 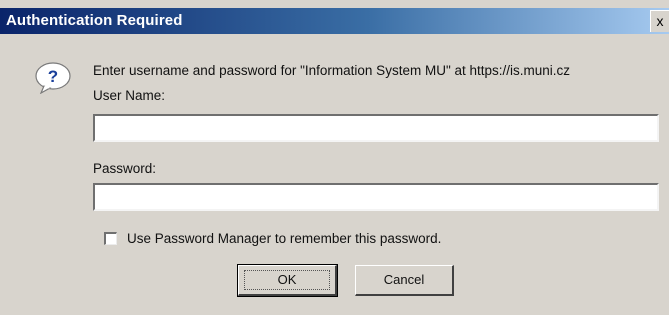 I want to click on ok-button: OK, so click(x=287, y=280).